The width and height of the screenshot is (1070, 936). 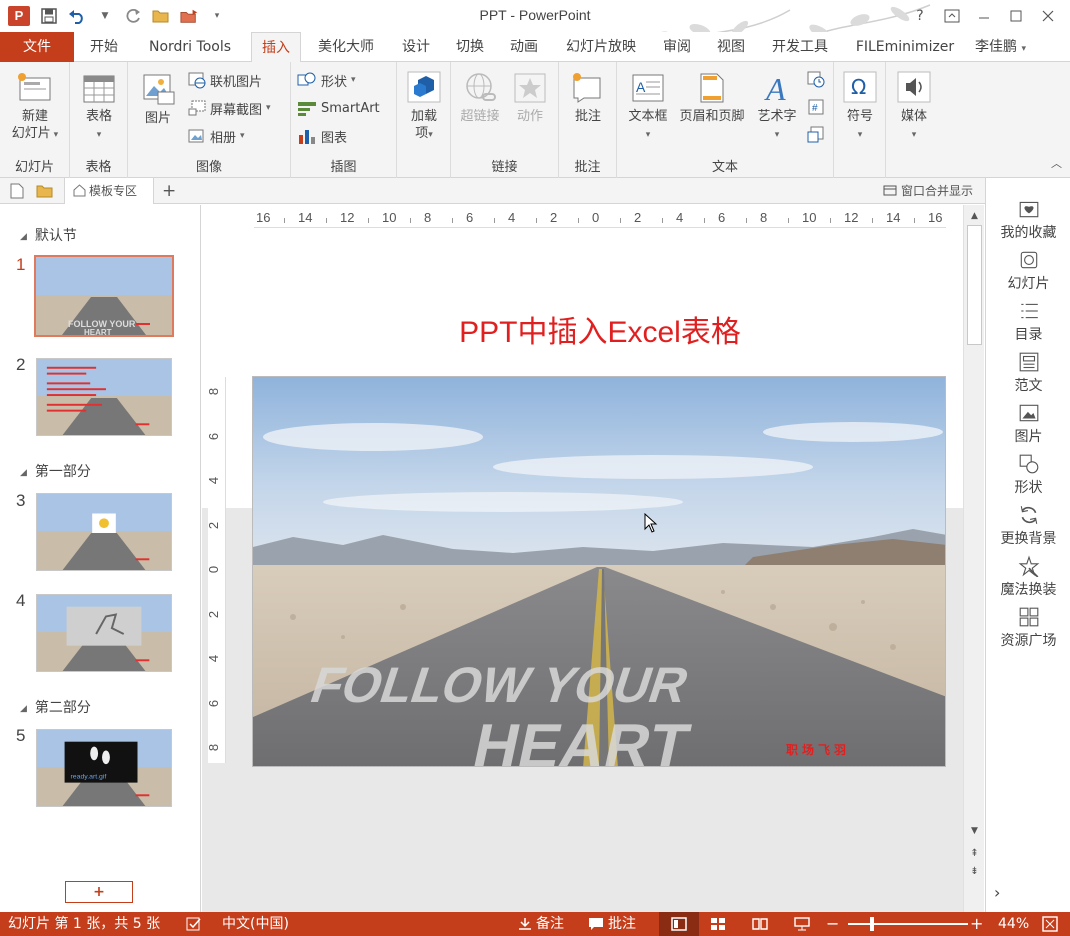 I want to click on add-slide-button: +, so click(x=99, y=892).